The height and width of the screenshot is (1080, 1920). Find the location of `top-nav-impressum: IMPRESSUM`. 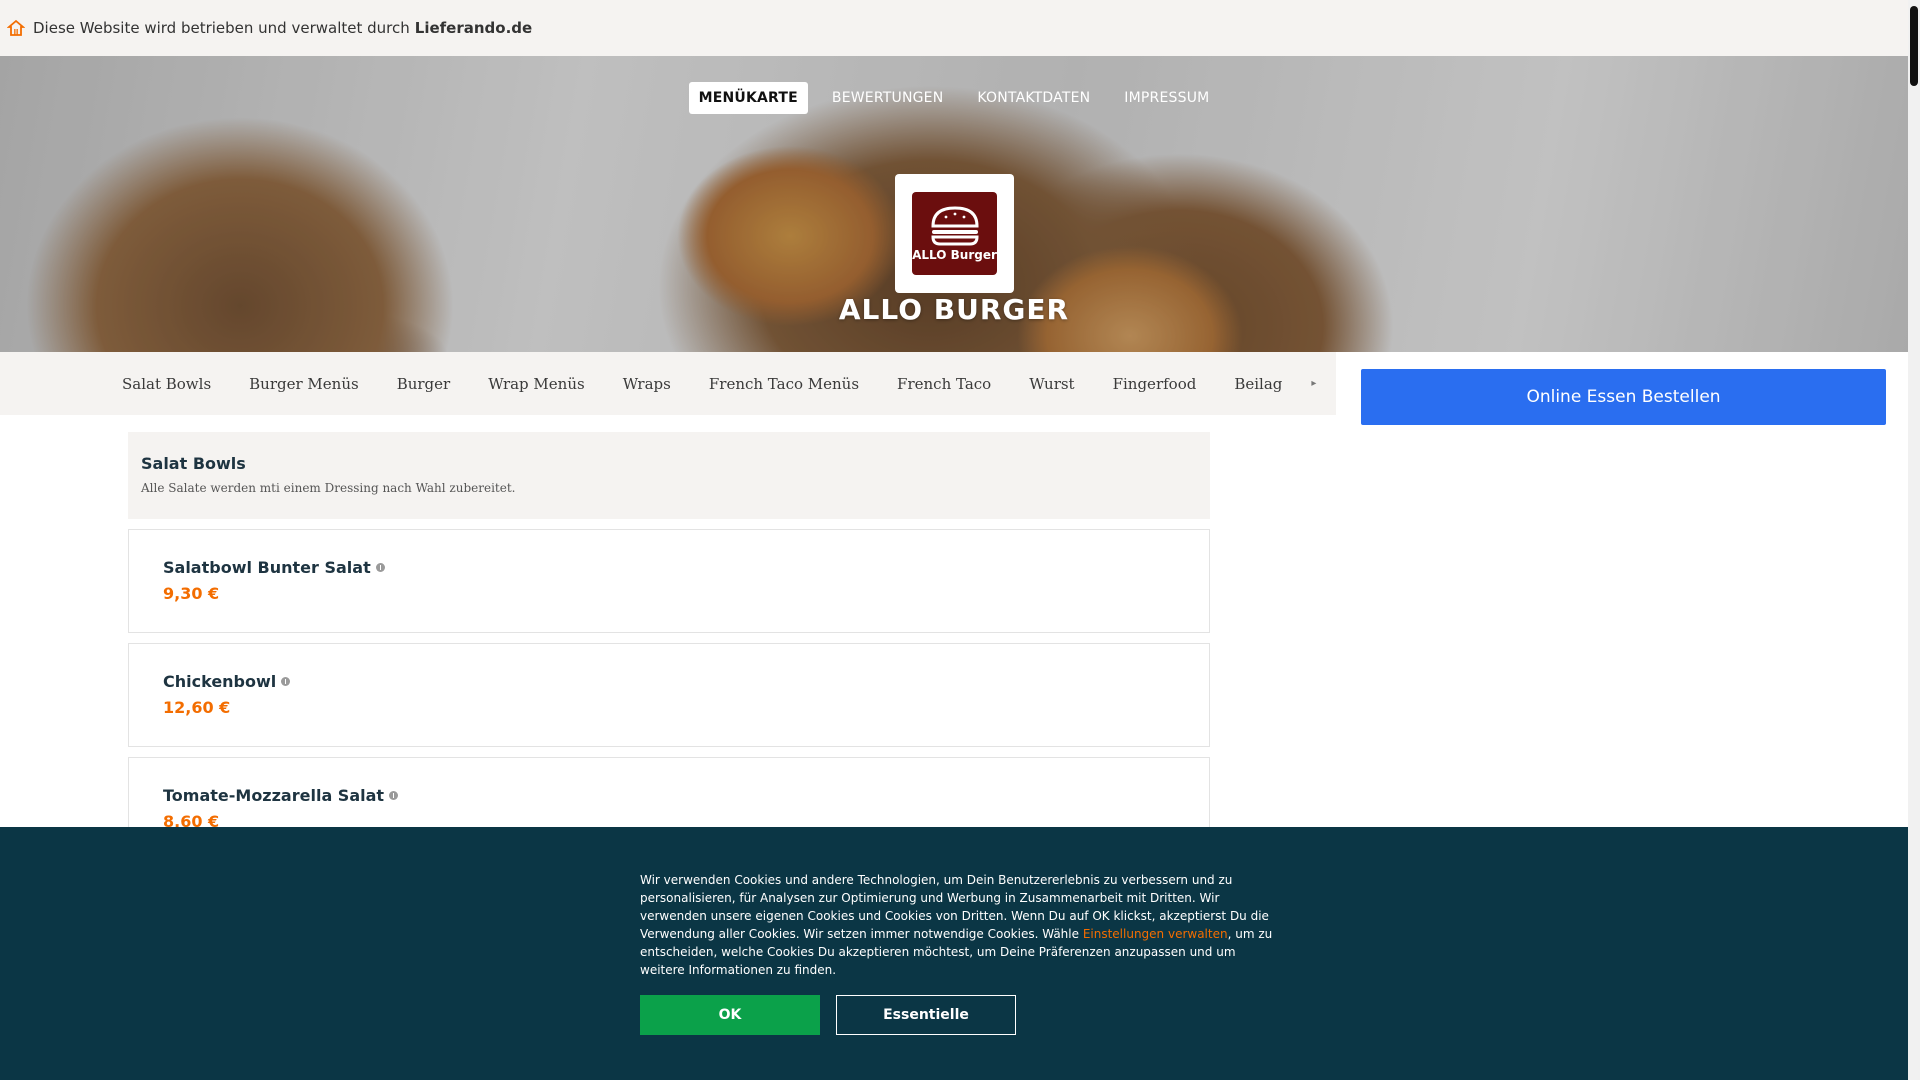

top-nav-impressum: IMPRESSUM is located at coordinates (1166, 98).